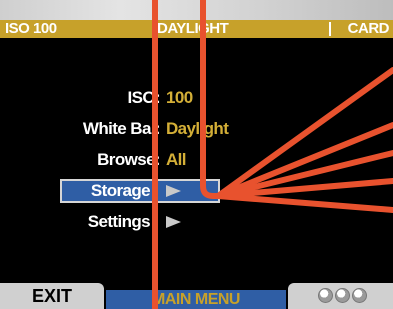 The image size is (393, 309). I want to click on menu-item-value: 100, so click(179, 97).